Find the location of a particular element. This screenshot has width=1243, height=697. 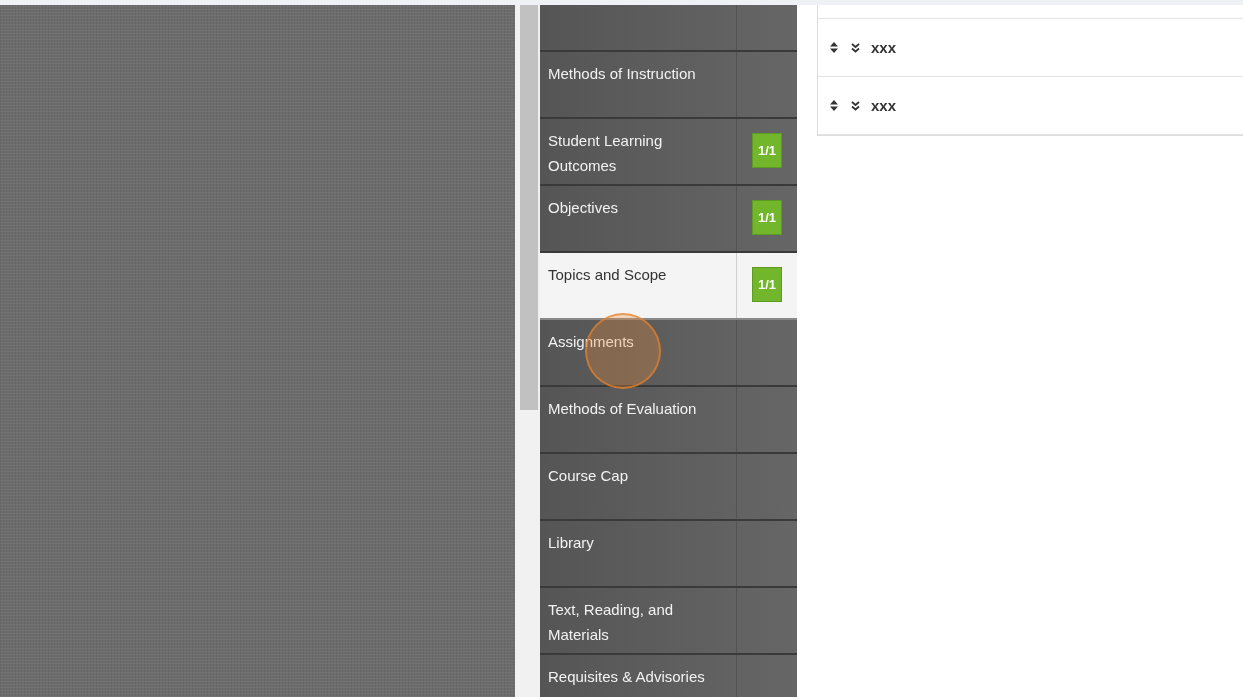

nav-item-label: Course Cap is located at coordinates (588, 475).